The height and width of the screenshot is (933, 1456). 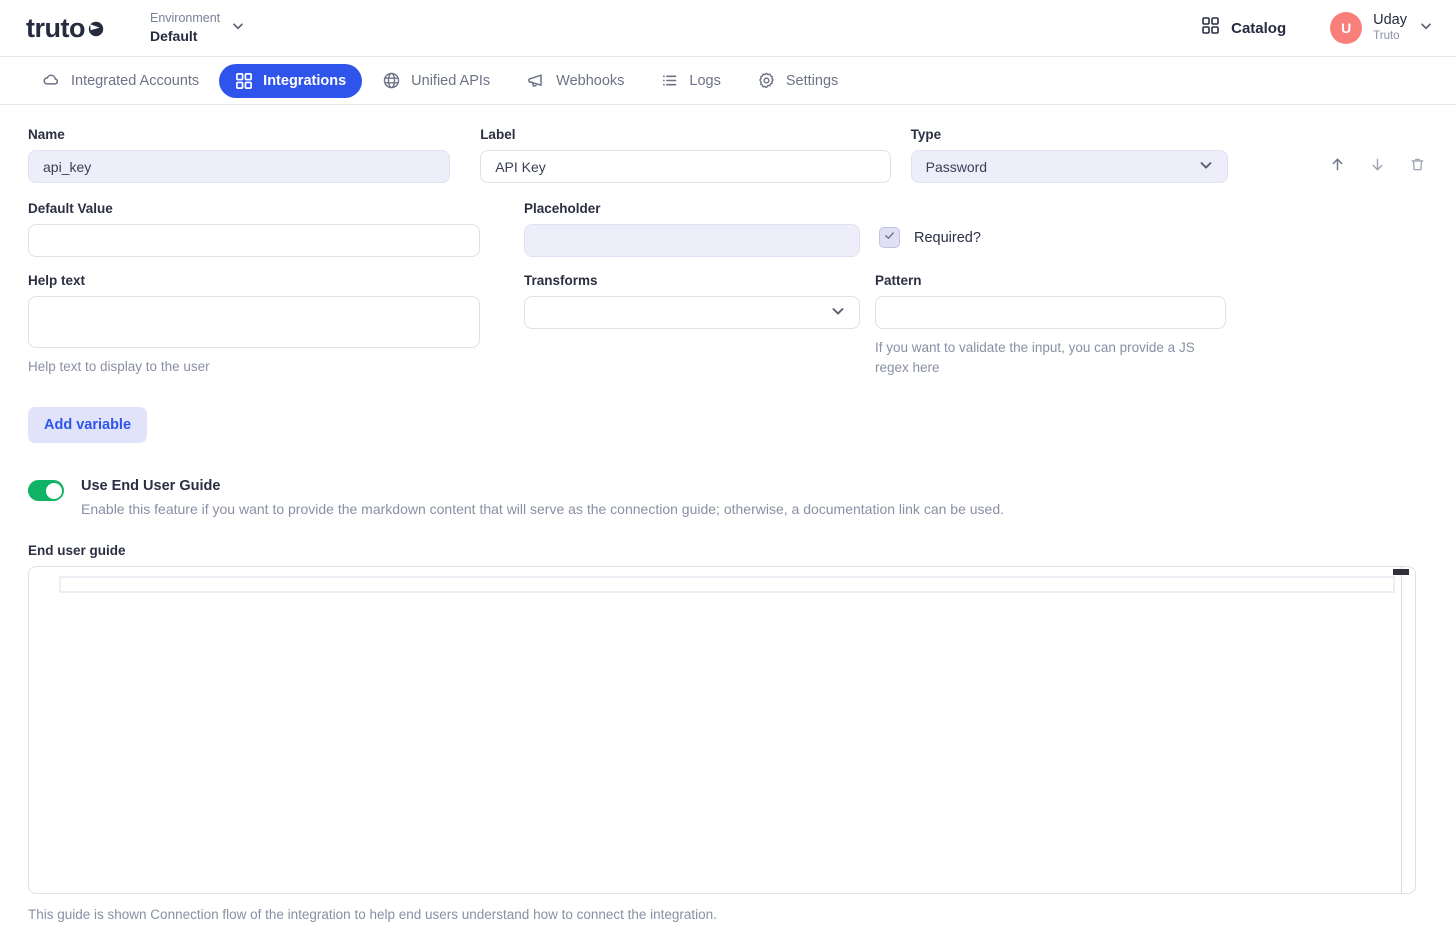 I want to click on type-field-group: Type Password, so click(x=1069, y=155).